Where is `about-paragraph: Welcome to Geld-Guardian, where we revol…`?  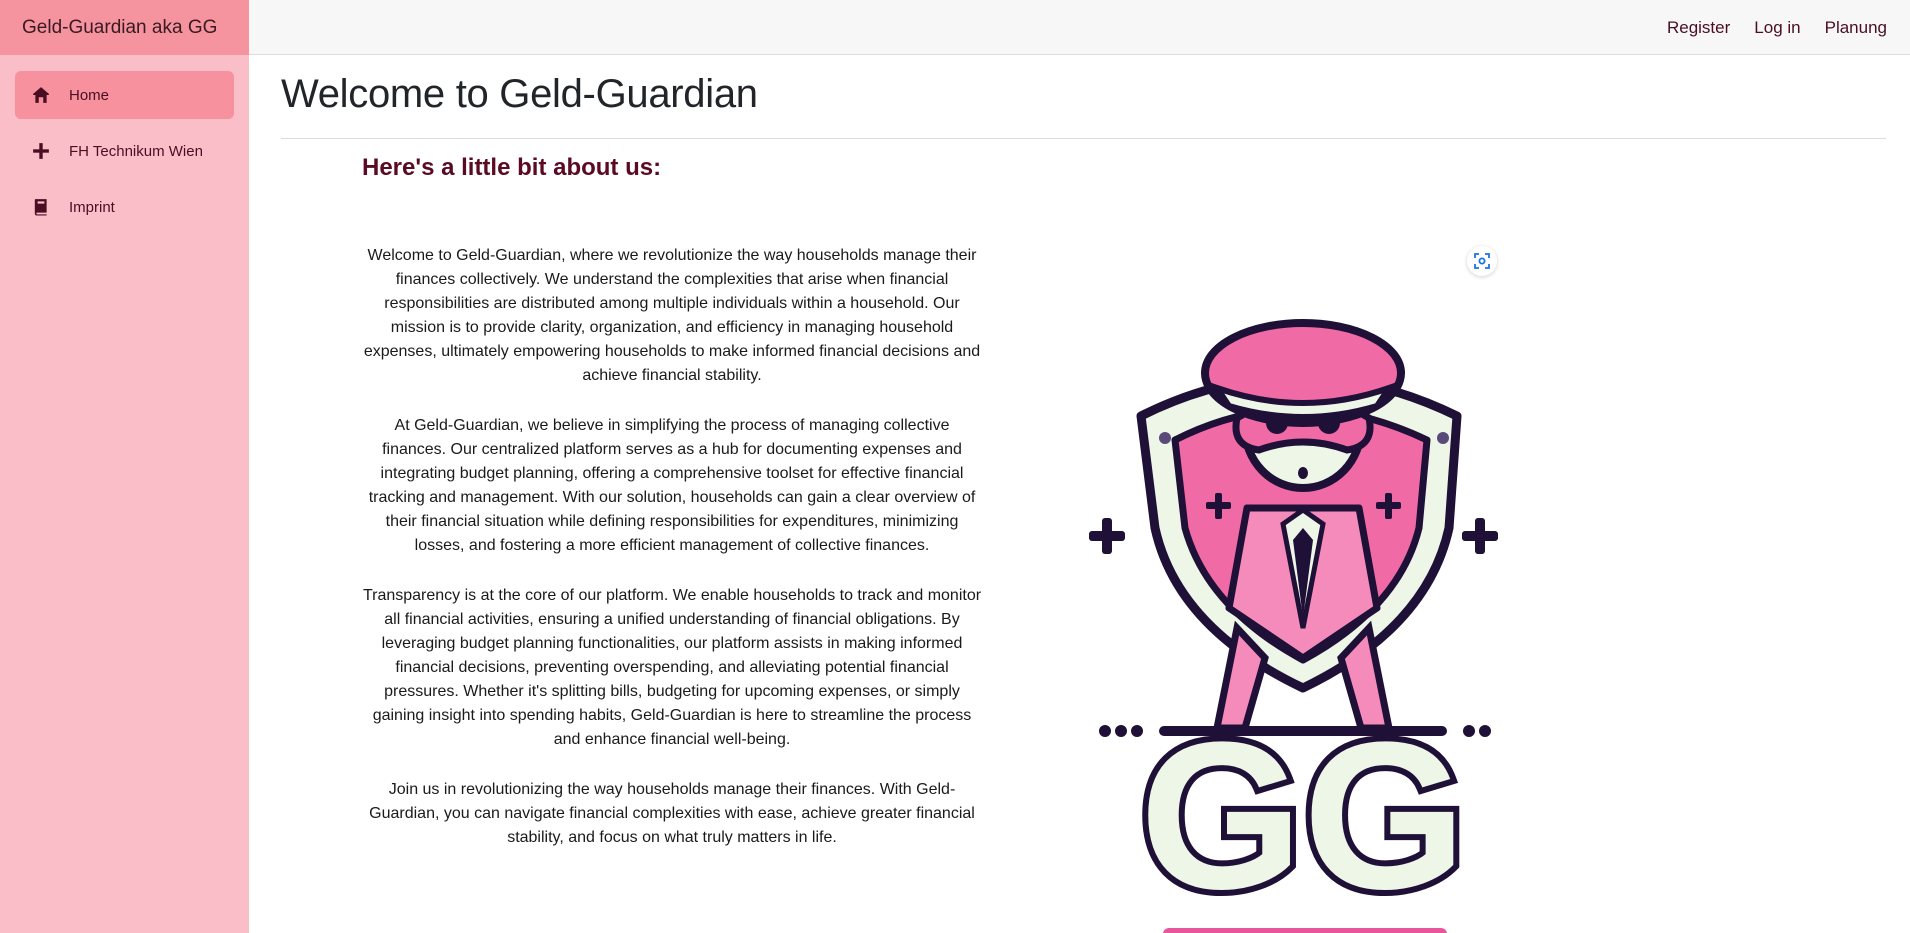 about-paragraph: Welcome to Geld-Guardian, where we revol… is located at coordinates (672, 315).